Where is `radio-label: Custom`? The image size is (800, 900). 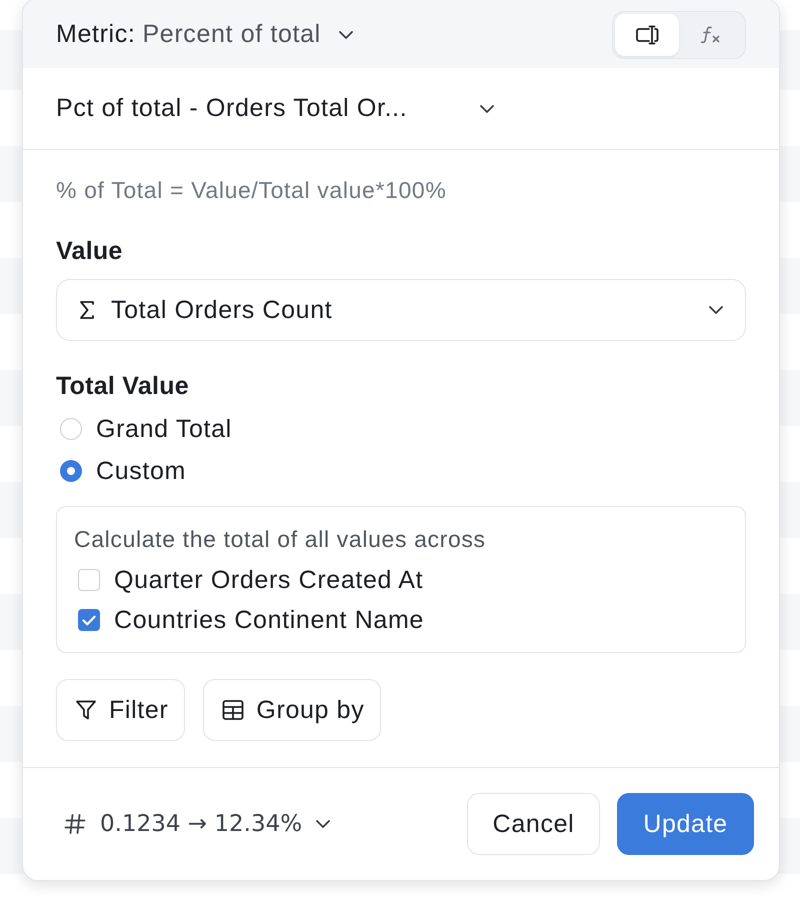 radio-label: Custom is located at coordinates (141, 471).